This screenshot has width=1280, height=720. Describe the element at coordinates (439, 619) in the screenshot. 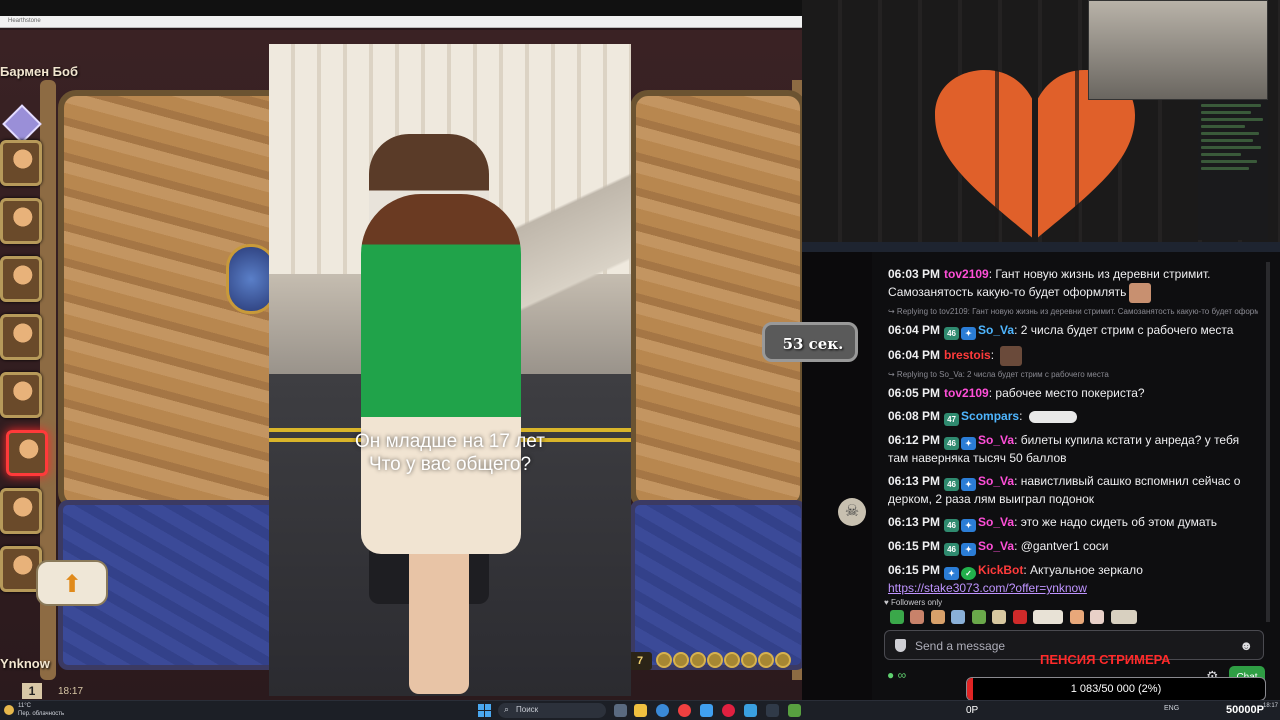

I see `video-person-legs` at that location.